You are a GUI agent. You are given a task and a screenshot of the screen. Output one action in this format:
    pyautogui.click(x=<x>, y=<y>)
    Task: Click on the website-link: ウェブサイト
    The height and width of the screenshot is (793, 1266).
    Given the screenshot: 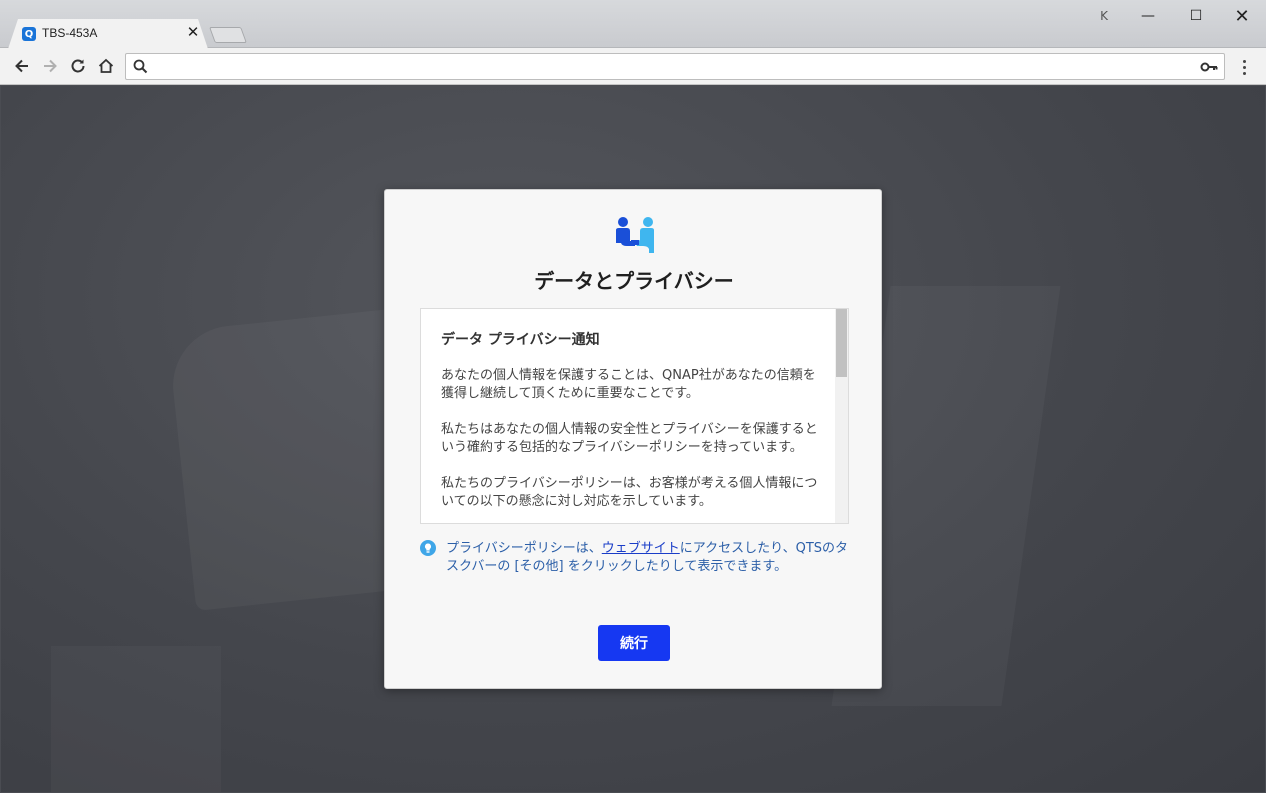 What is the action you would take?
    pyautogui.click(x=641, y=548)
    